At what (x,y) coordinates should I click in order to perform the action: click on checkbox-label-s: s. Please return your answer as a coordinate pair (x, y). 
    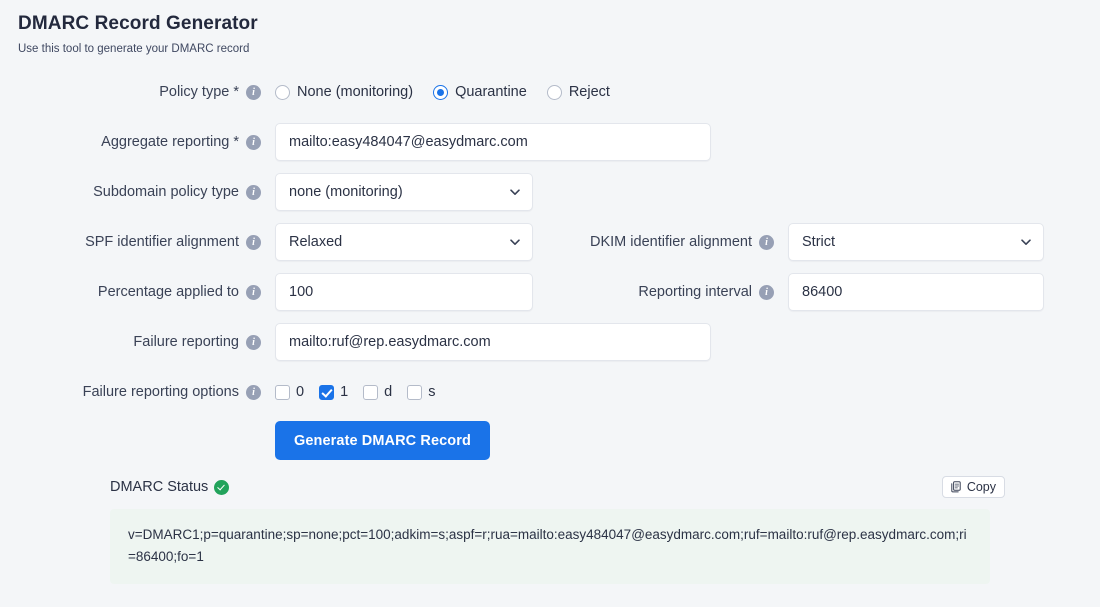
    Looking at the image, I should click on (432, 392).